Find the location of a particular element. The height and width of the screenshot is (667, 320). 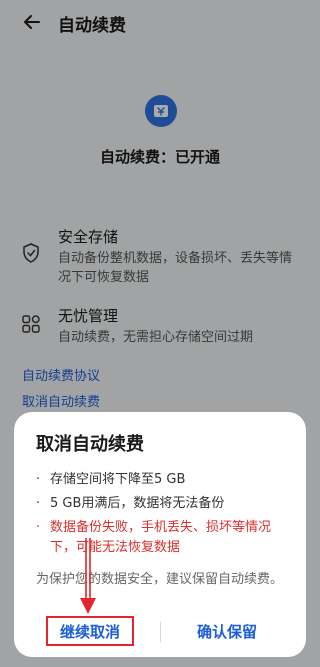

keep-renew-button: 确认保留 is located at coordinates (227, 631).